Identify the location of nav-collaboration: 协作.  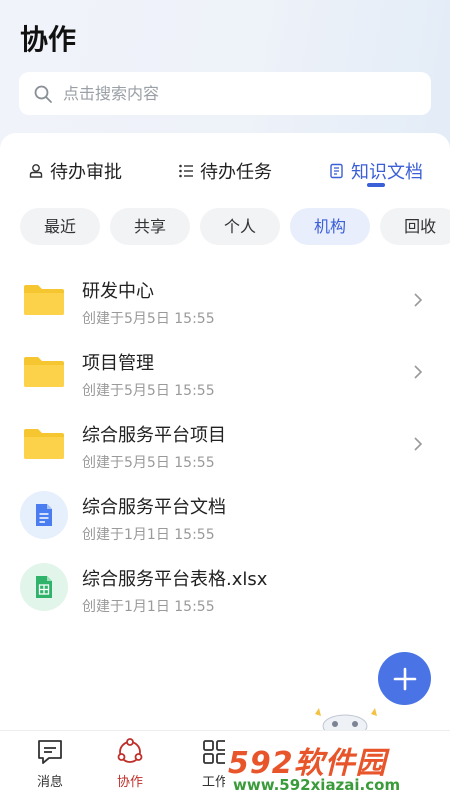
(130, 763).